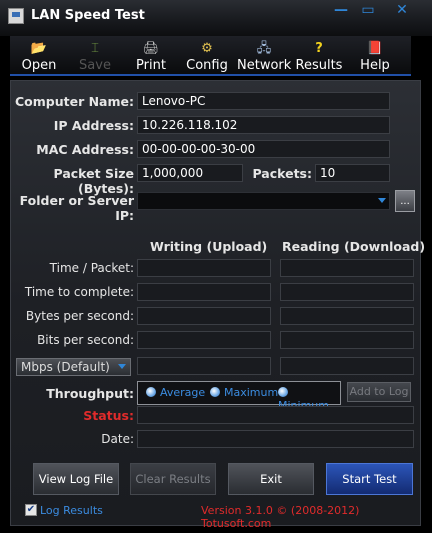 This screenshot has width=432, height=533. Describe the element at coordinates (76, 479) in the screenshot. I see `view-log-file-button: View Log File` at that location.